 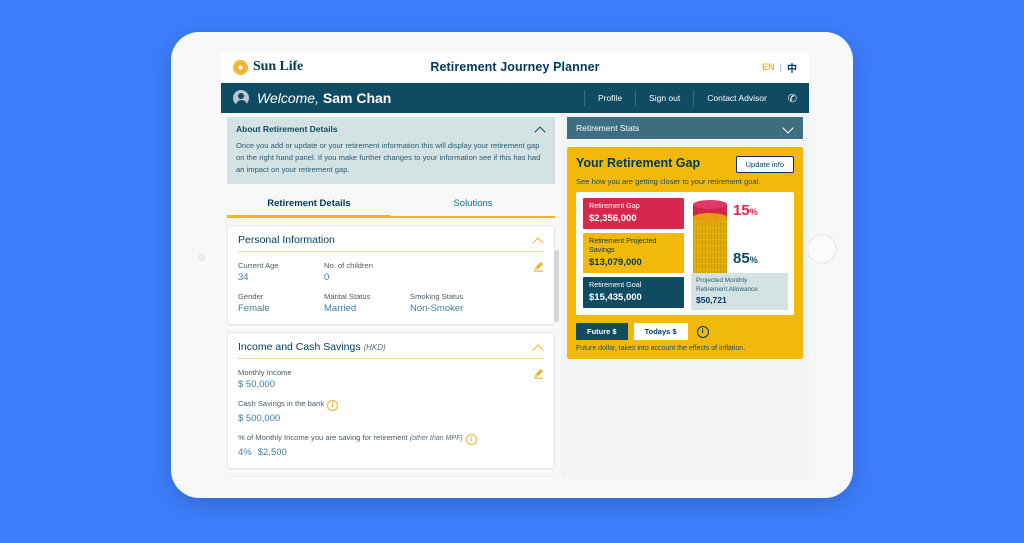 What do you see at coordinates (779, 67) in the screenshot?
I see `language-switcher: EN | 中` at bounding box center [779, 67].